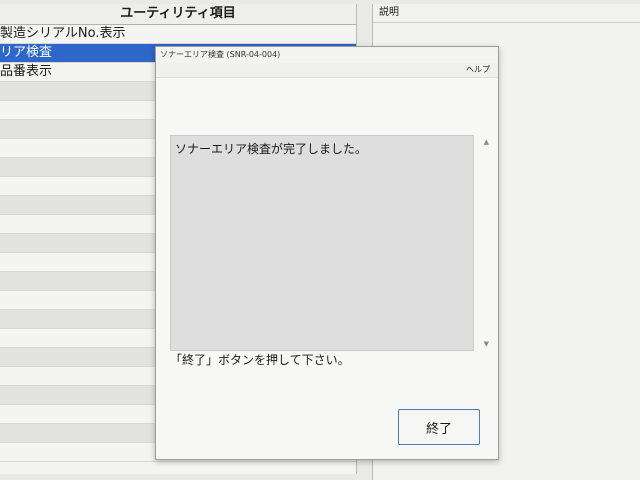  What do you see at coordinates (327, 55) in the screenshot?
I see `dialog-title: ソナーエリア検査 (SNR-04-004)` at bounding box center [327, 55].